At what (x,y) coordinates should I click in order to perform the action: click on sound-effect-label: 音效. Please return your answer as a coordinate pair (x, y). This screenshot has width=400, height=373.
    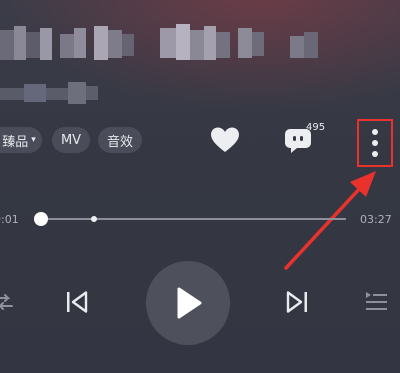
    Looking at the image, I should click on (119, 142).